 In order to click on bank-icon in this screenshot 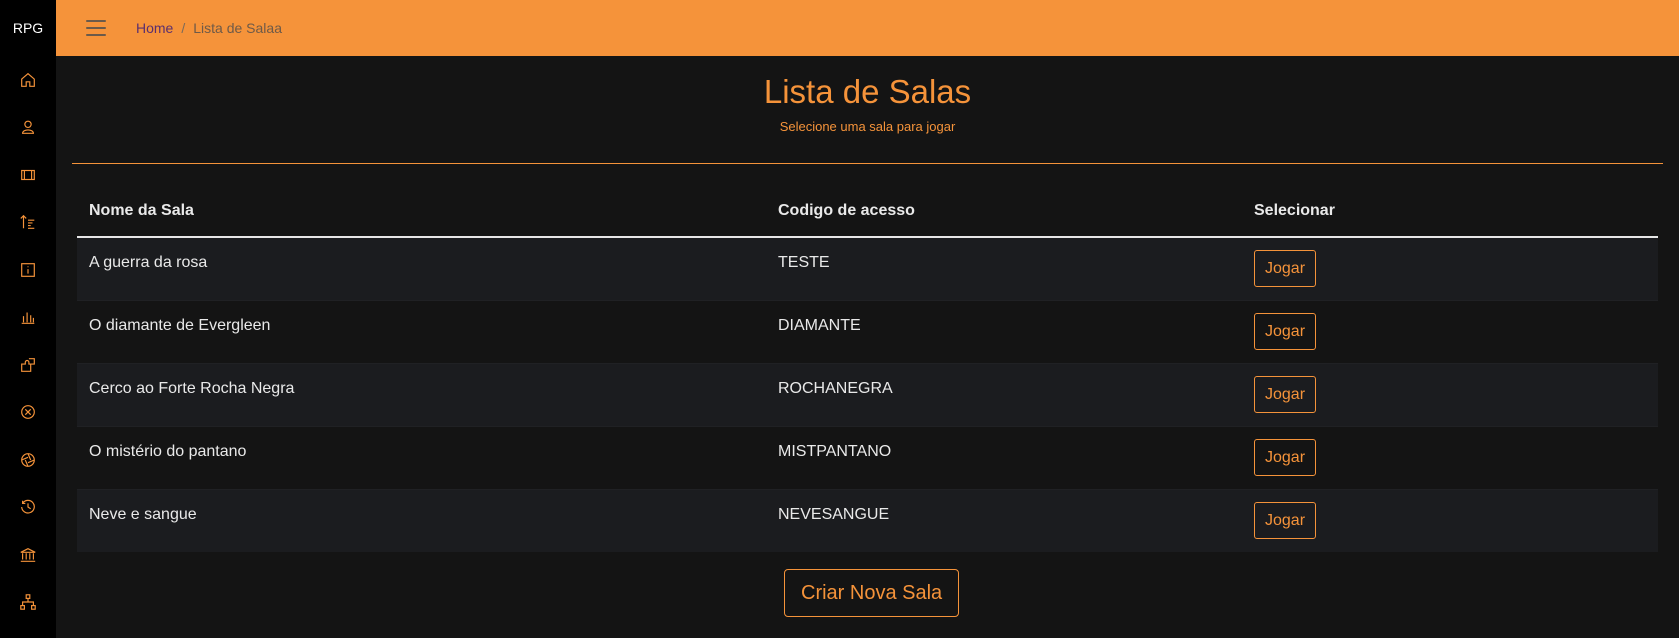, I will do `click(28, 554)`.